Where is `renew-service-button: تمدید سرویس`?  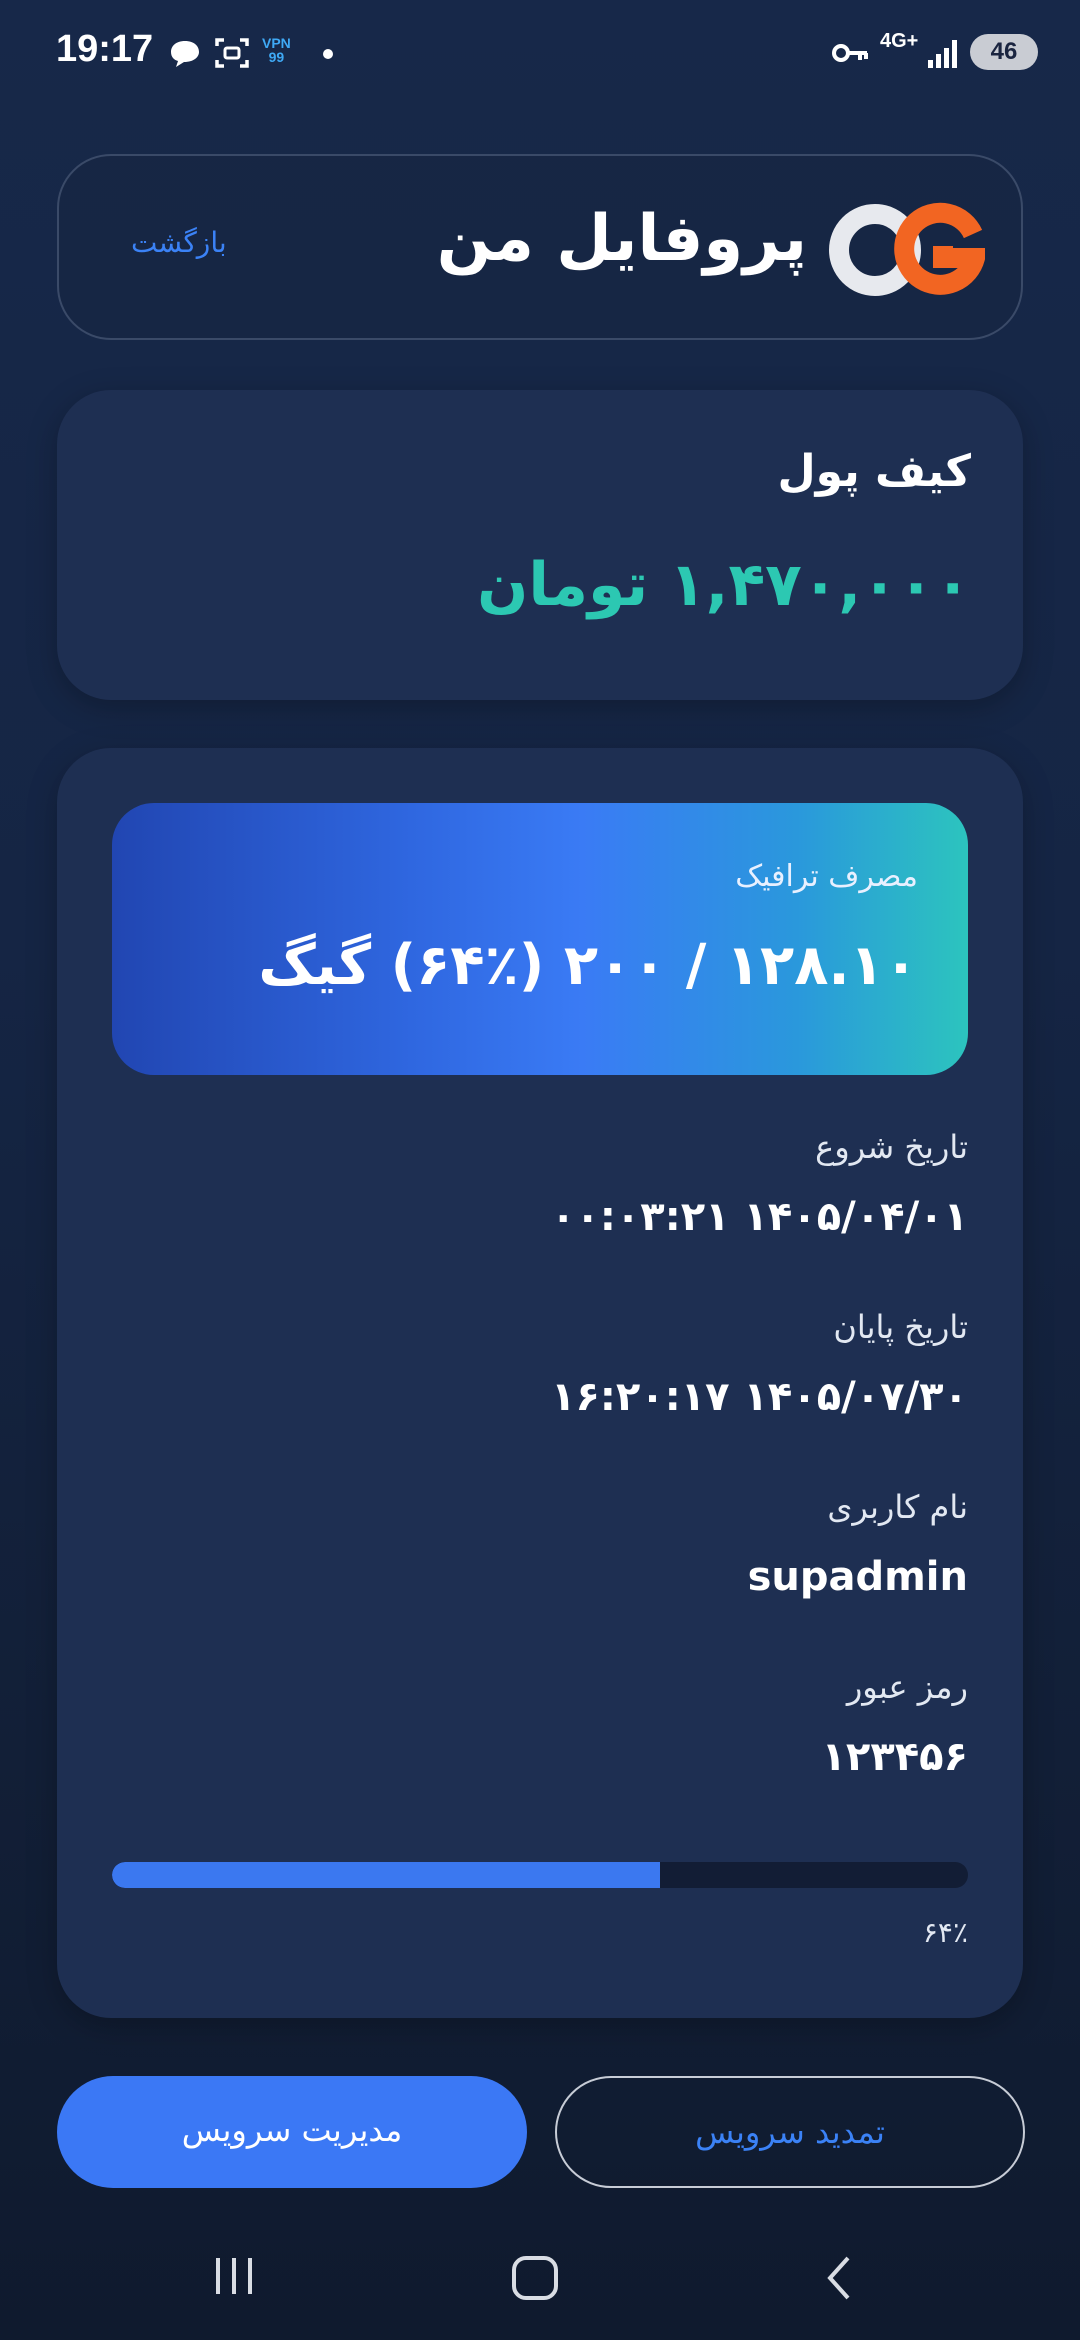
renew-service-button: تمدید سرویس is located at coordinates (790, 2132).